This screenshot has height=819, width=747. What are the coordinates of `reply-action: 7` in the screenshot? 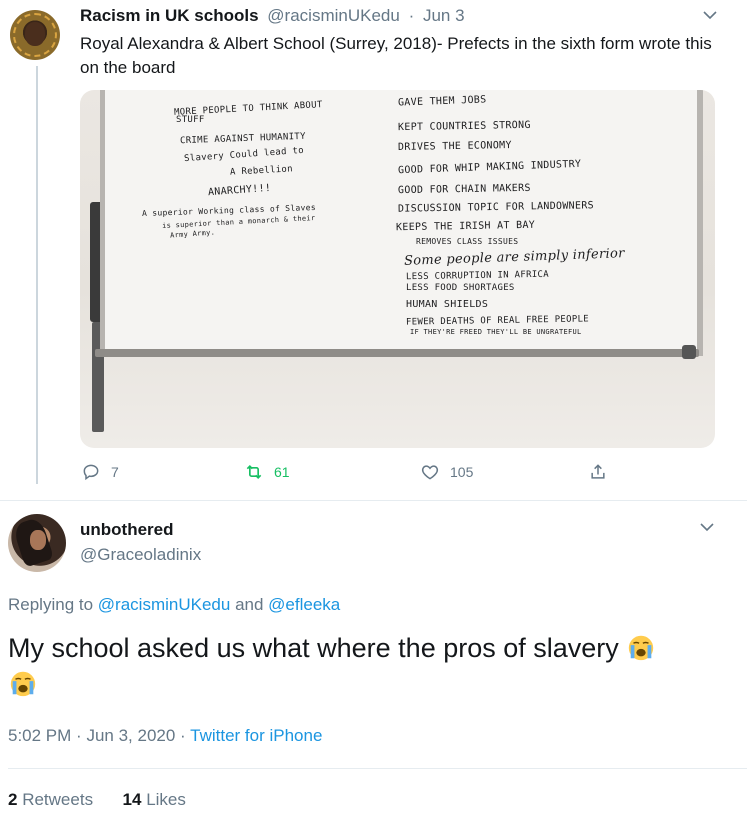 It's located at (100, 472).